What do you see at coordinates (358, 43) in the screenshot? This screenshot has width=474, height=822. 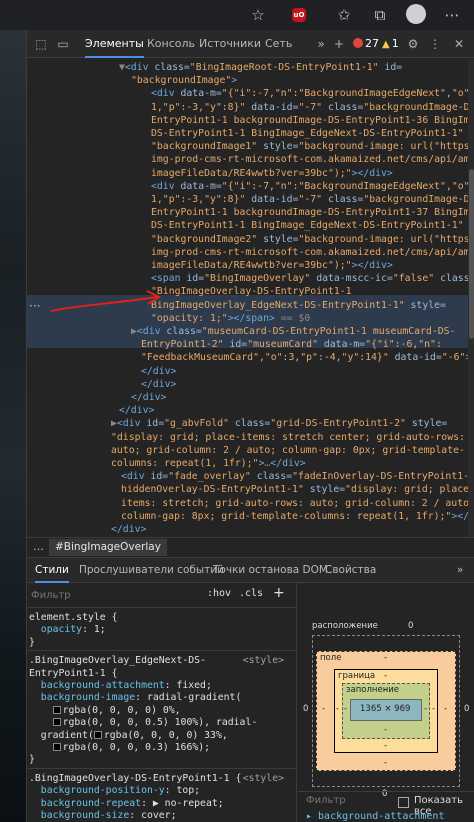 I see `error-icon` at bounding box center [358, 43].